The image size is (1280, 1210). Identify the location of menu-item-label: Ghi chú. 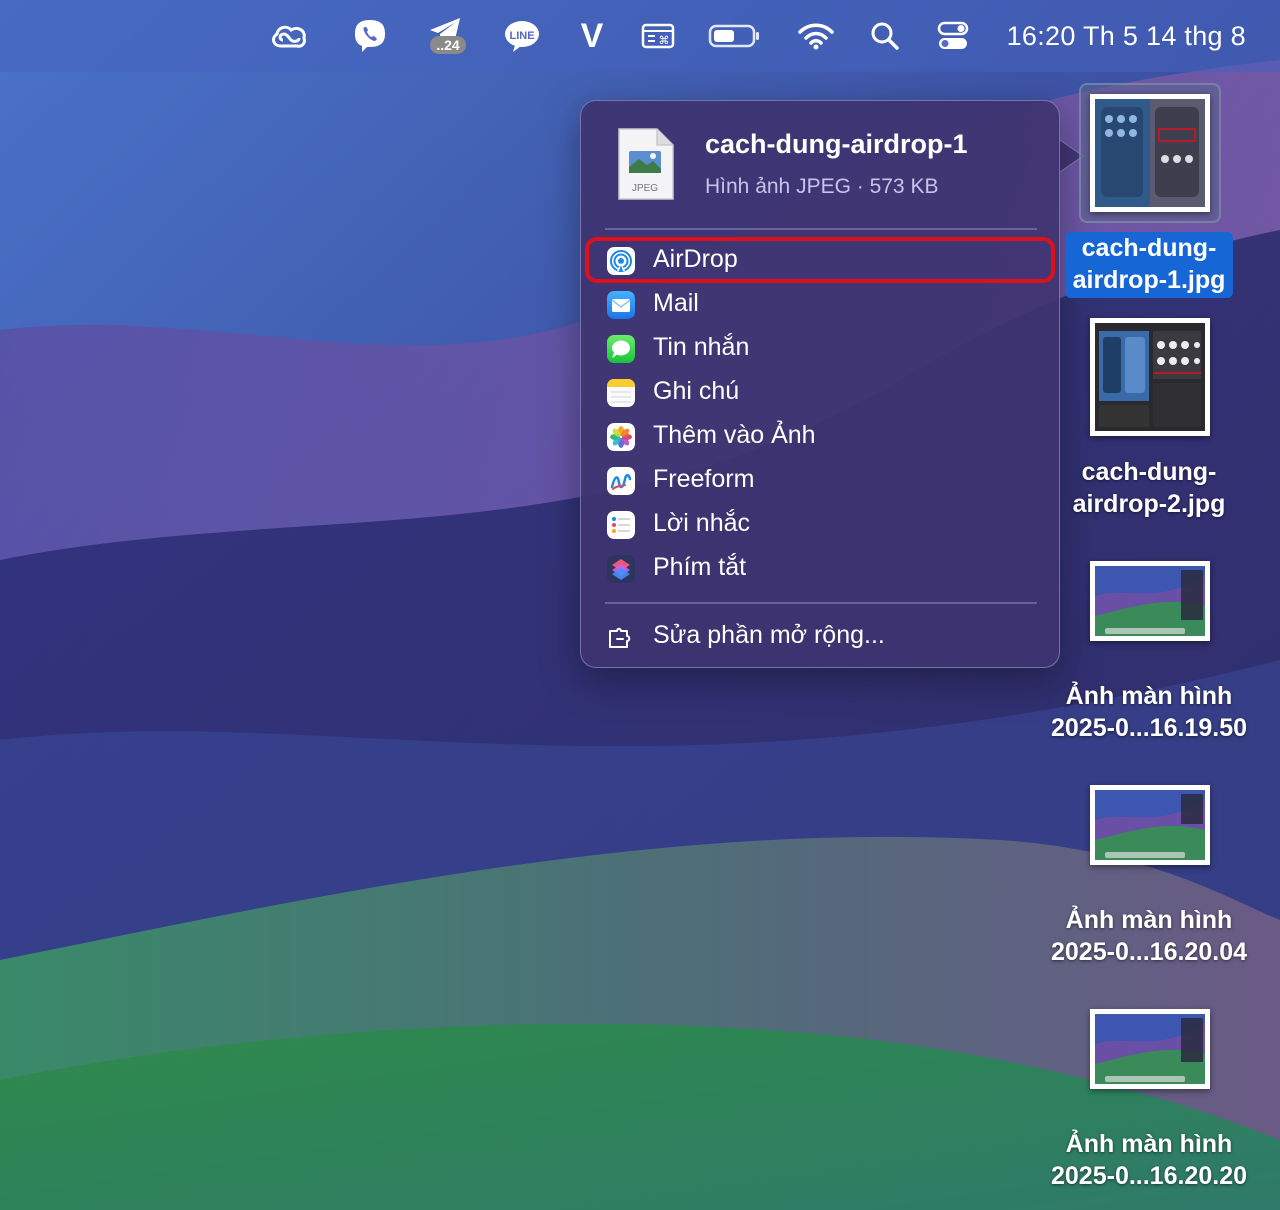
(696, 391).